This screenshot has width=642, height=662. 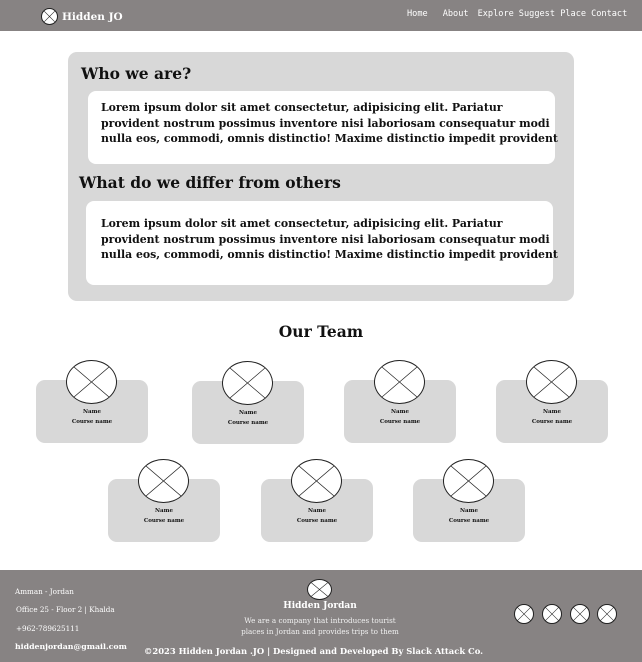 What do you see at coordinates (71, 646) in the screenshot?
I see `footer-email: hiddenjordan@gmail.com` at bounding box center [71, 646].